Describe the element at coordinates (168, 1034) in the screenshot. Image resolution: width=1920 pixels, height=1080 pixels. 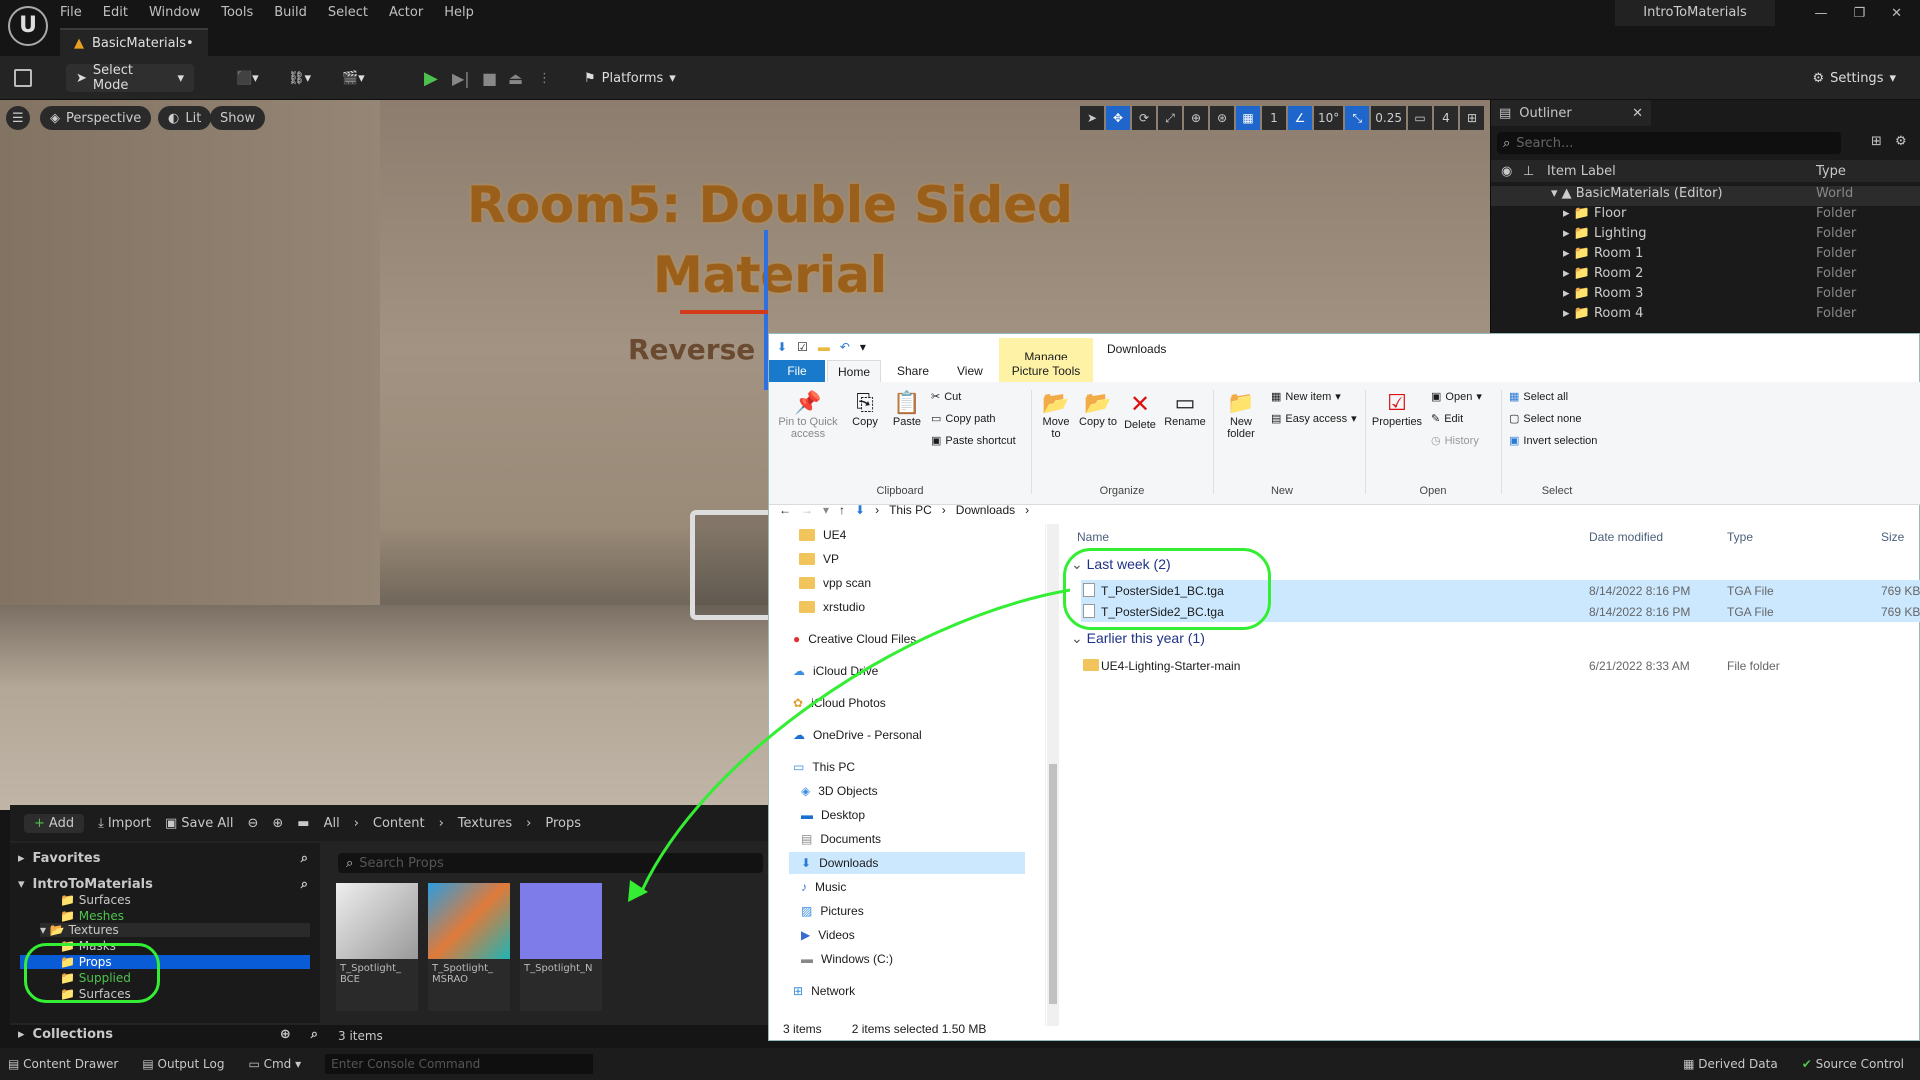
I see `collections-section: ▸ Collections ⊕ ⌕` at that location.